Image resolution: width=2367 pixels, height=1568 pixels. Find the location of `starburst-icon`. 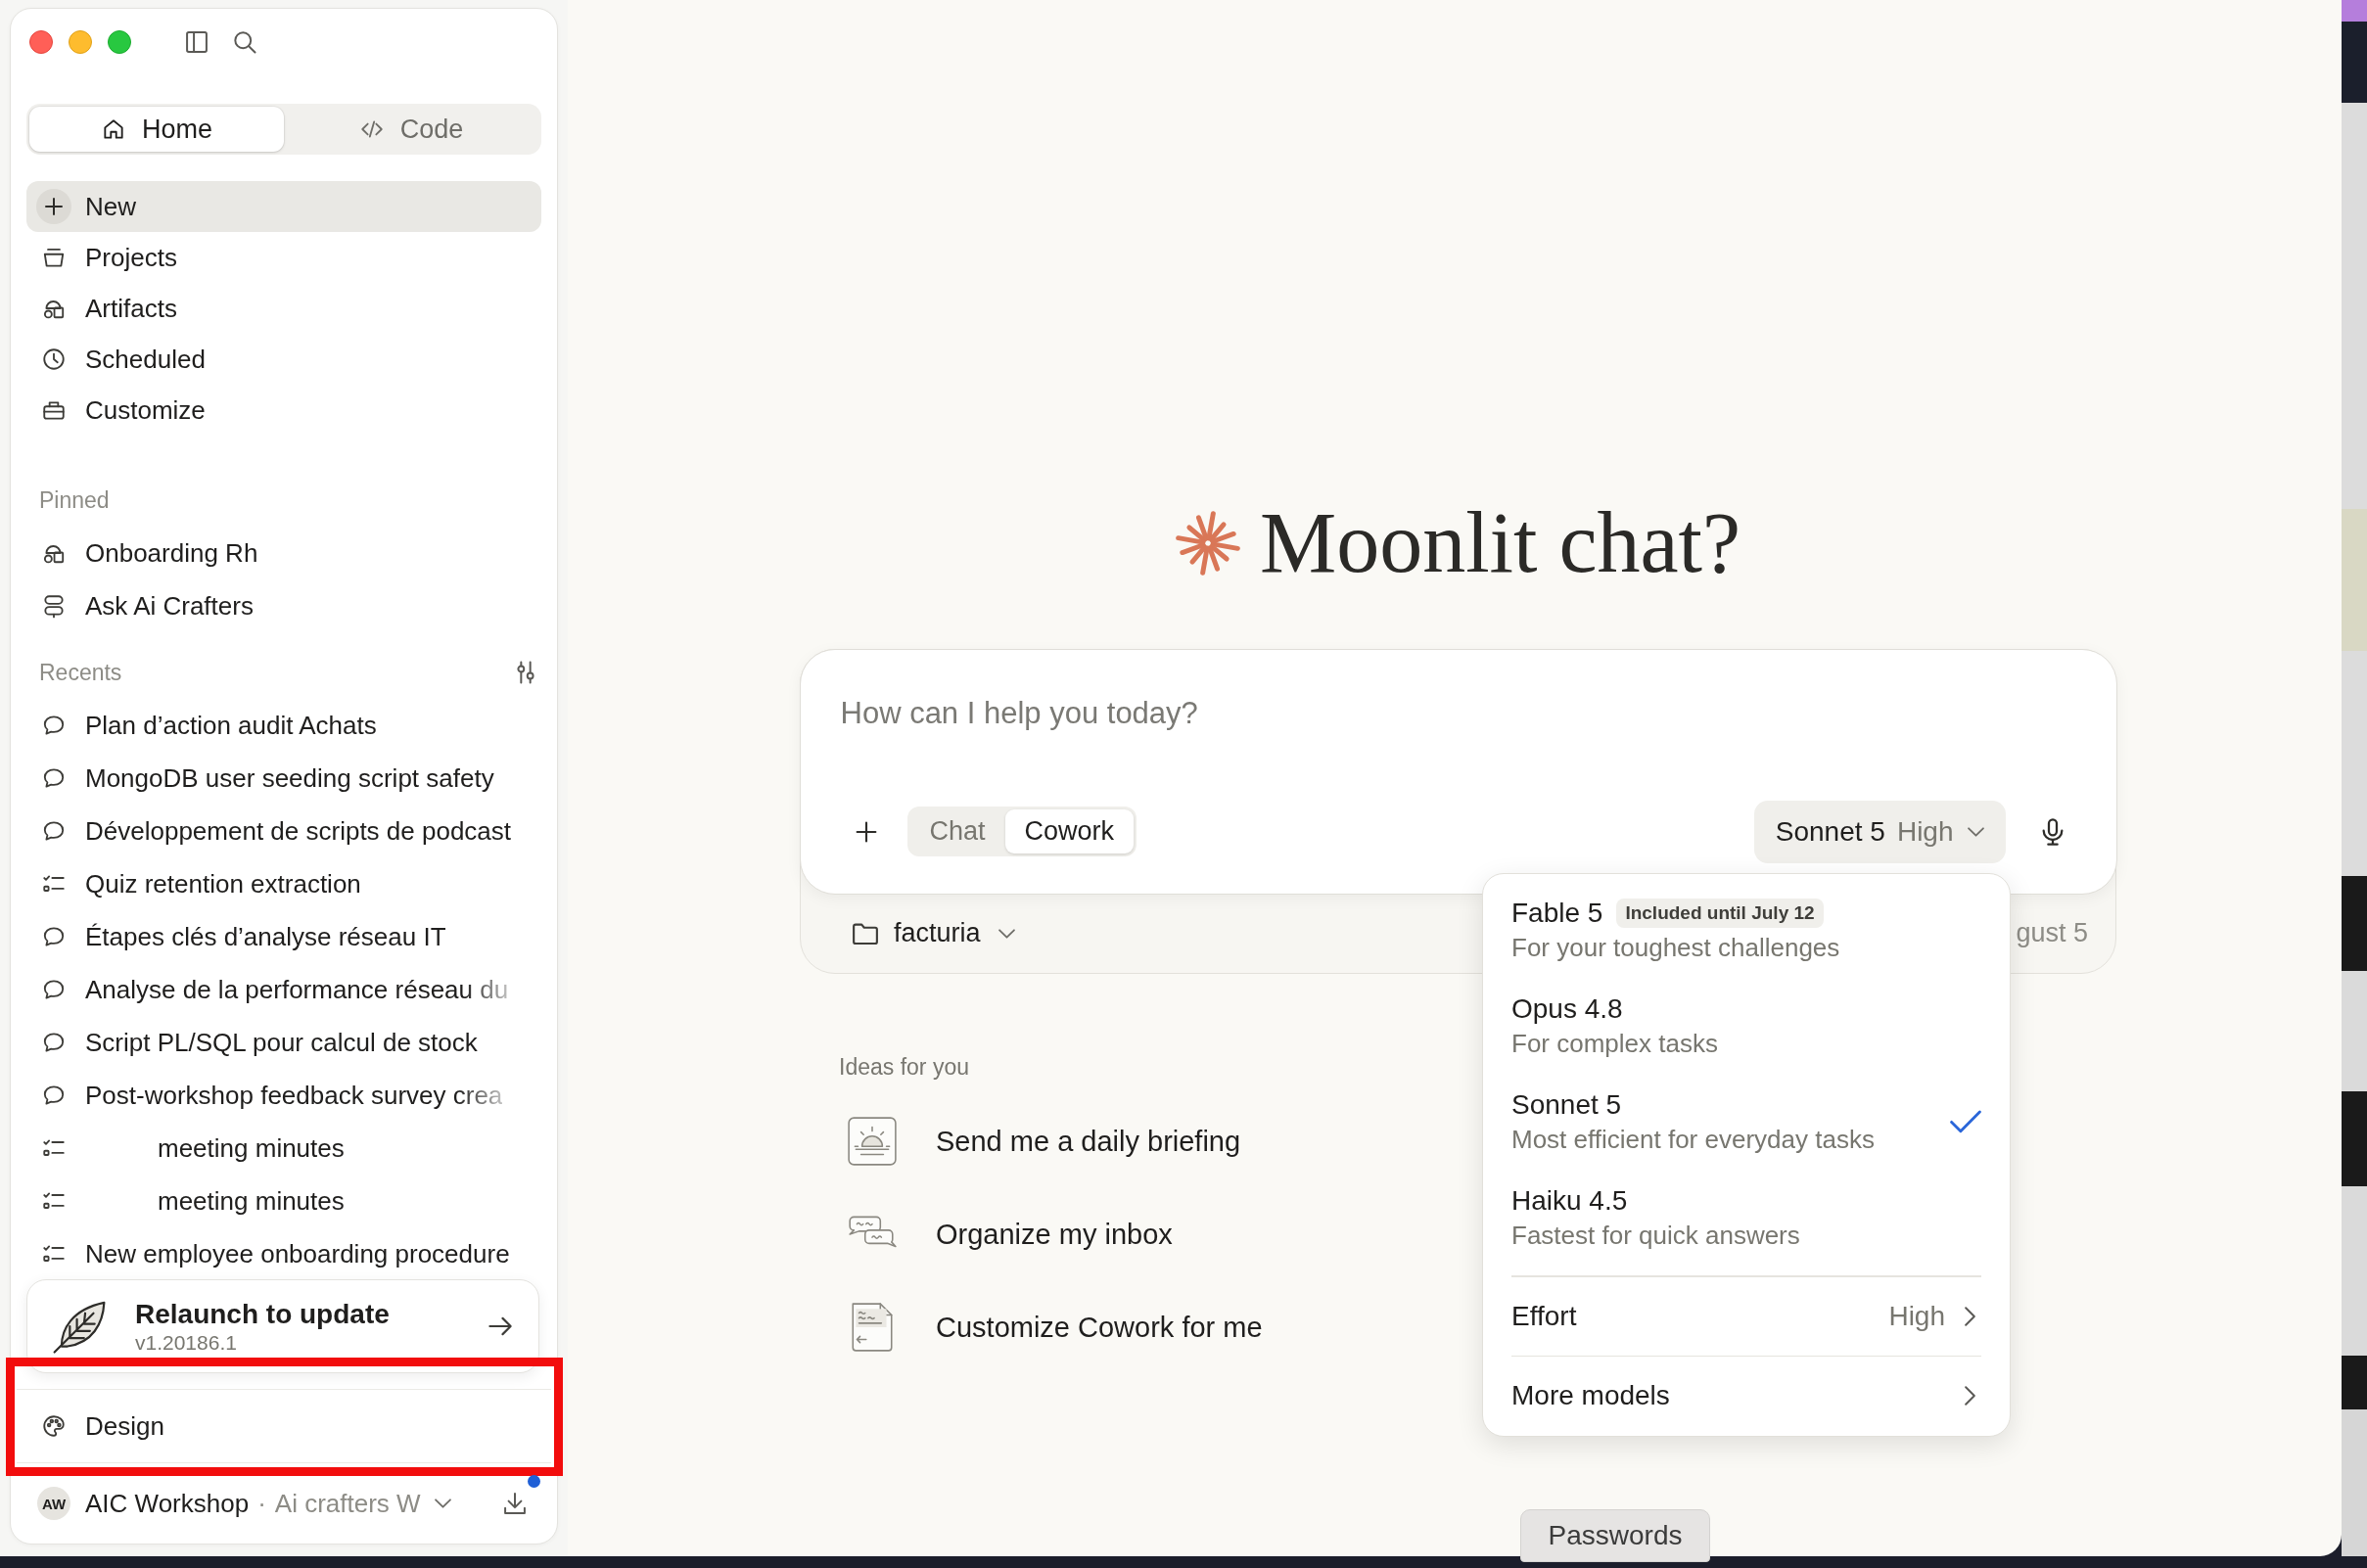

starburst-icon is located at coordinates (1207, 543).